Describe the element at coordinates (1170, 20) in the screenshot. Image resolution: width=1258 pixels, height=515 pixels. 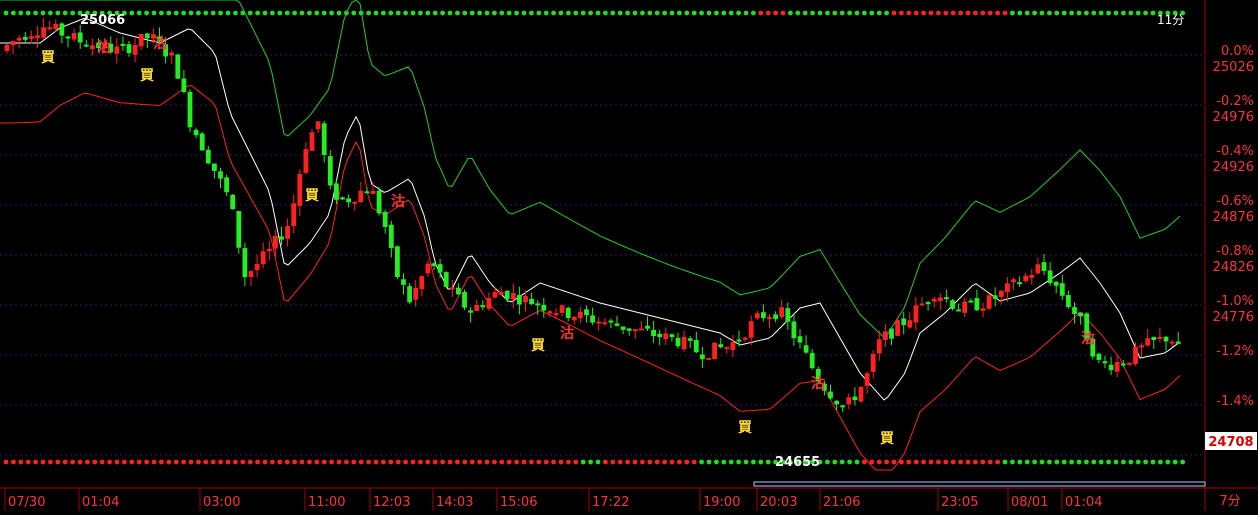
I see `top-right-label: 11分` at that location.